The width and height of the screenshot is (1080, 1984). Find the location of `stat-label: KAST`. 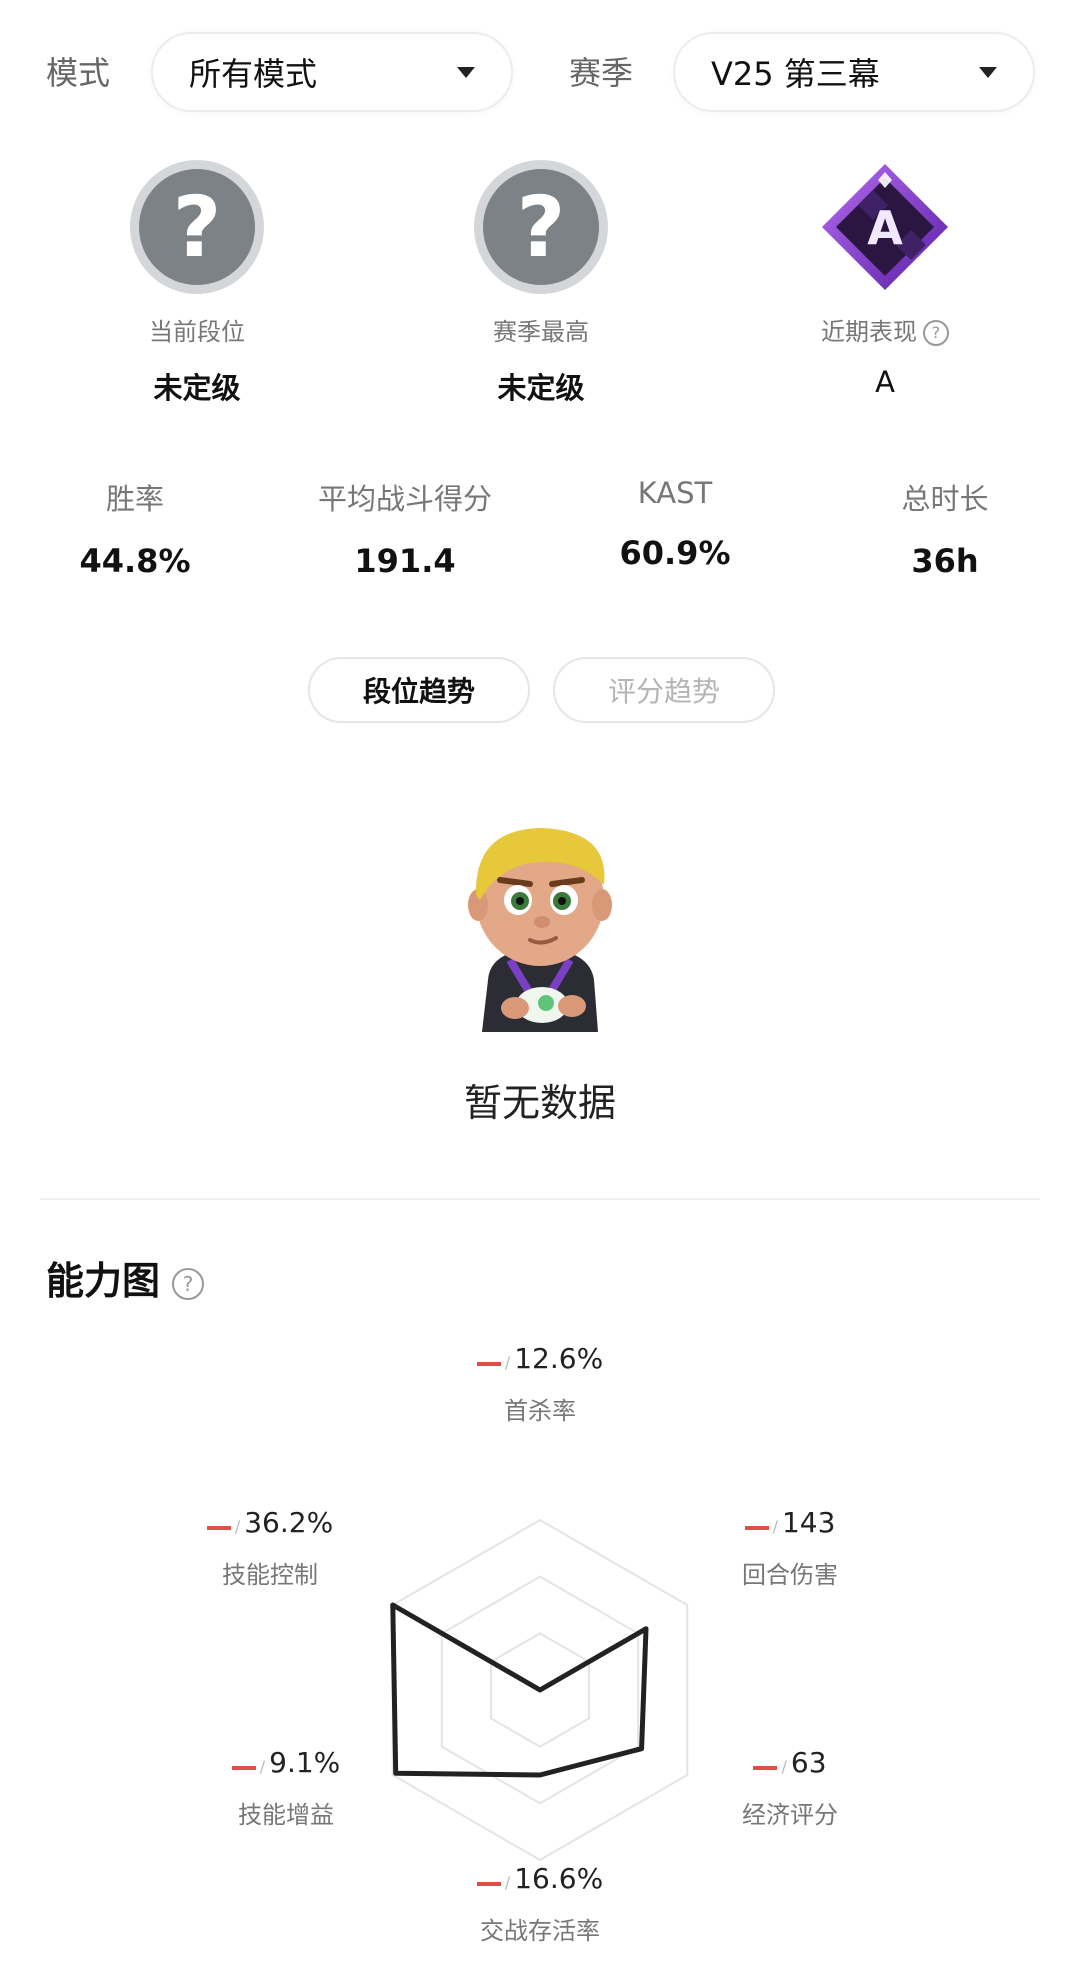

stat-label: KAST is located at coordinates (675, 493).